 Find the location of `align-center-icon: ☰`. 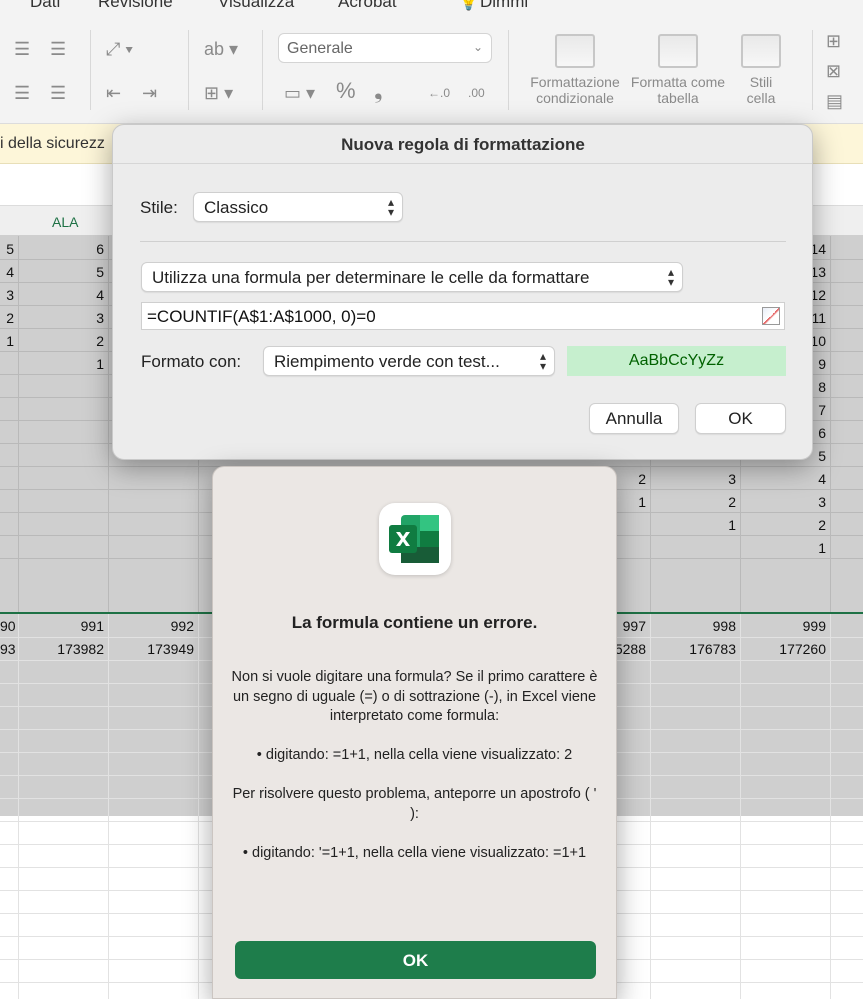

align-center-icon: ☰ is located at coordinates (58, 93).